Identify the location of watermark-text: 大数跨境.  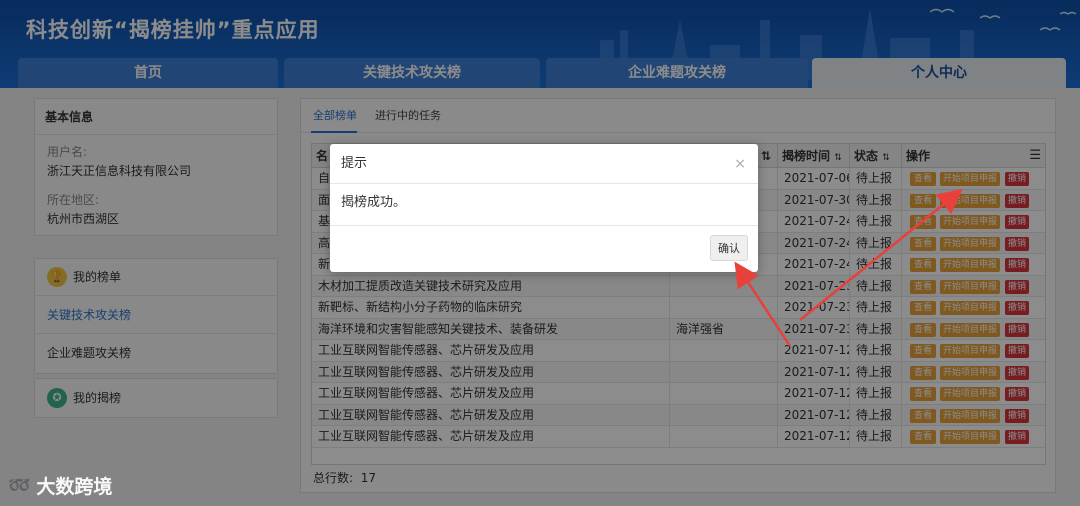
(74, 487).